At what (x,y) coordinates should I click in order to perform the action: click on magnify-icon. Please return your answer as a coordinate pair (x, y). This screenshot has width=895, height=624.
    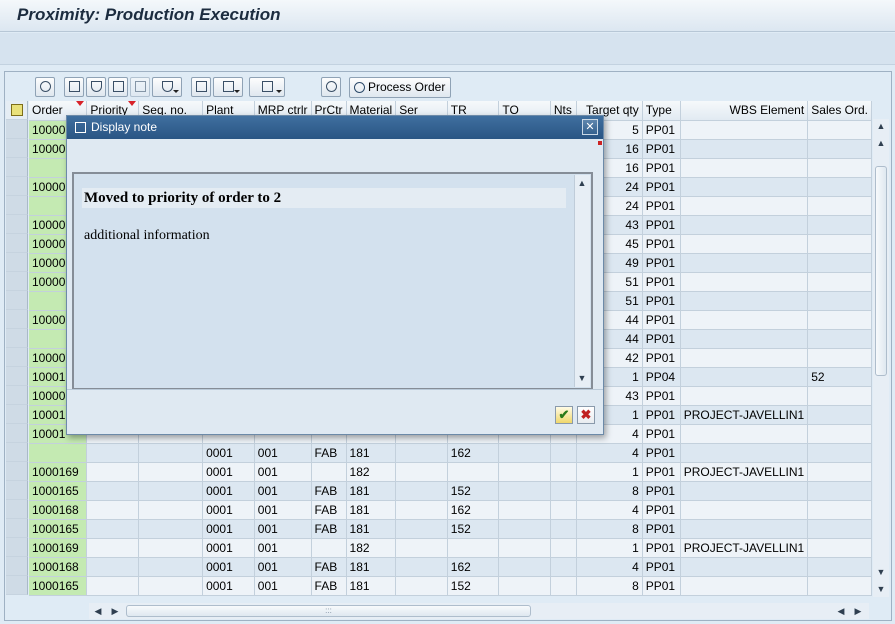
    Looking at the image, I should click on (45, 87).